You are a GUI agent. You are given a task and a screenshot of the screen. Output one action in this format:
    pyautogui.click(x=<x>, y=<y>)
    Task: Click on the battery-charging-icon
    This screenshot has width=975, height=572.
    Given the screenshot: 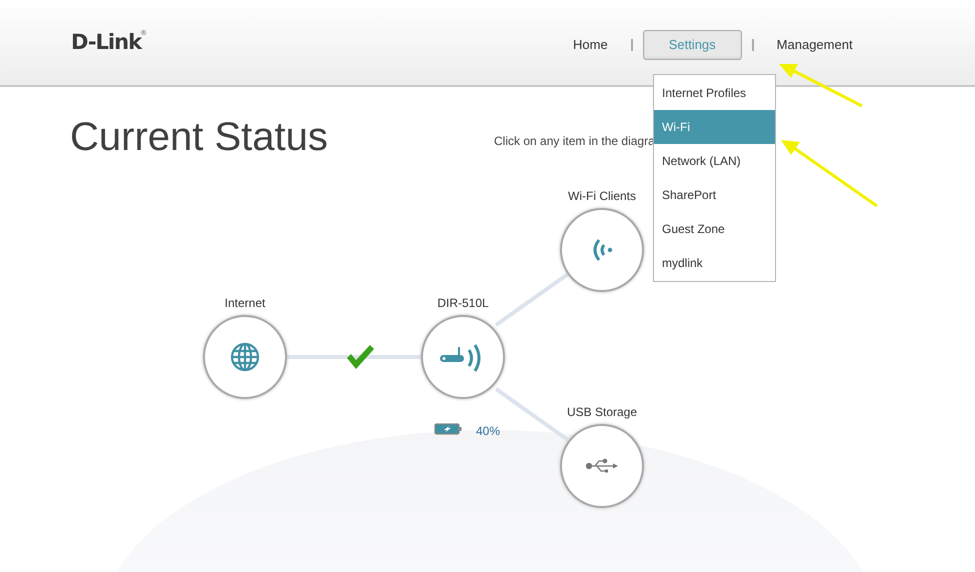 What is the action you would take?
    pyautogui.click(x=448, y=429)
    